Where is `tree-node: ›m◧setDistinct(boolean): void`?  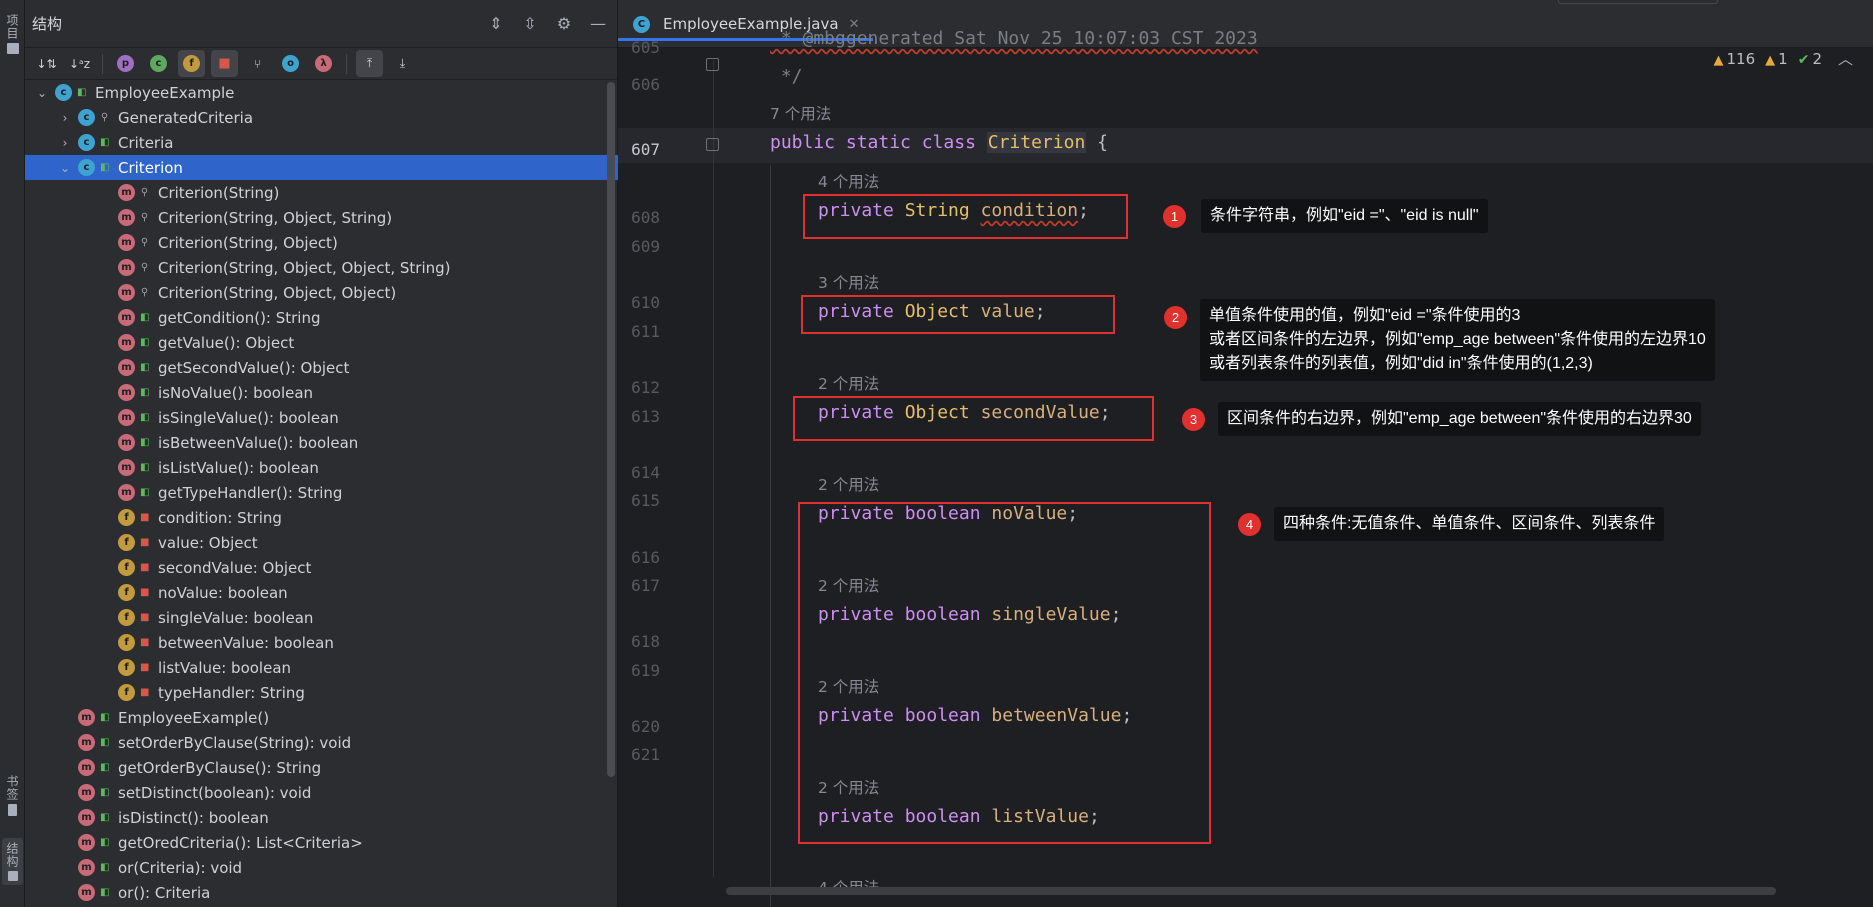
tree-node: ›m◧setDistinct(boolean): void is located at coordinates (321, 792).